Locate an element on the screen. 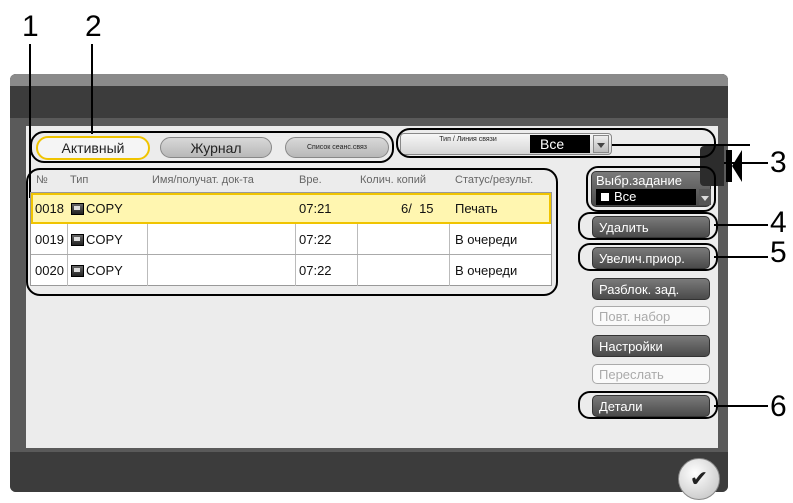  ok-button: ✔ is located at coordinates (699, 479).